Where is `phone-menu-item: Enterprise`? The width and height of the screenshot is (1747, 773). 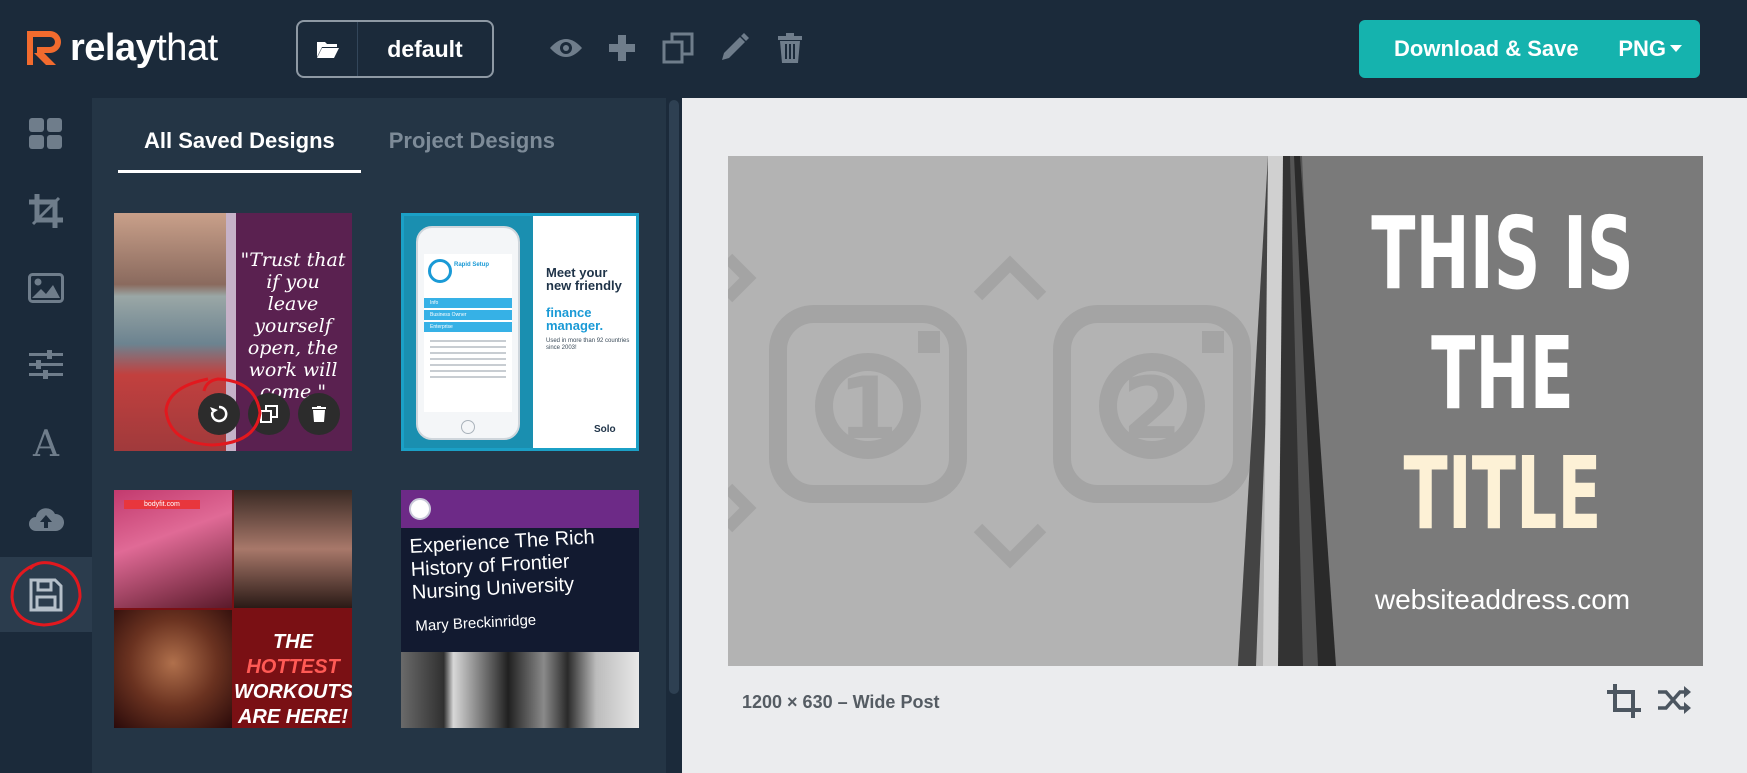
phone-menu-item: Enterprise is located at coordinates (468, 327).